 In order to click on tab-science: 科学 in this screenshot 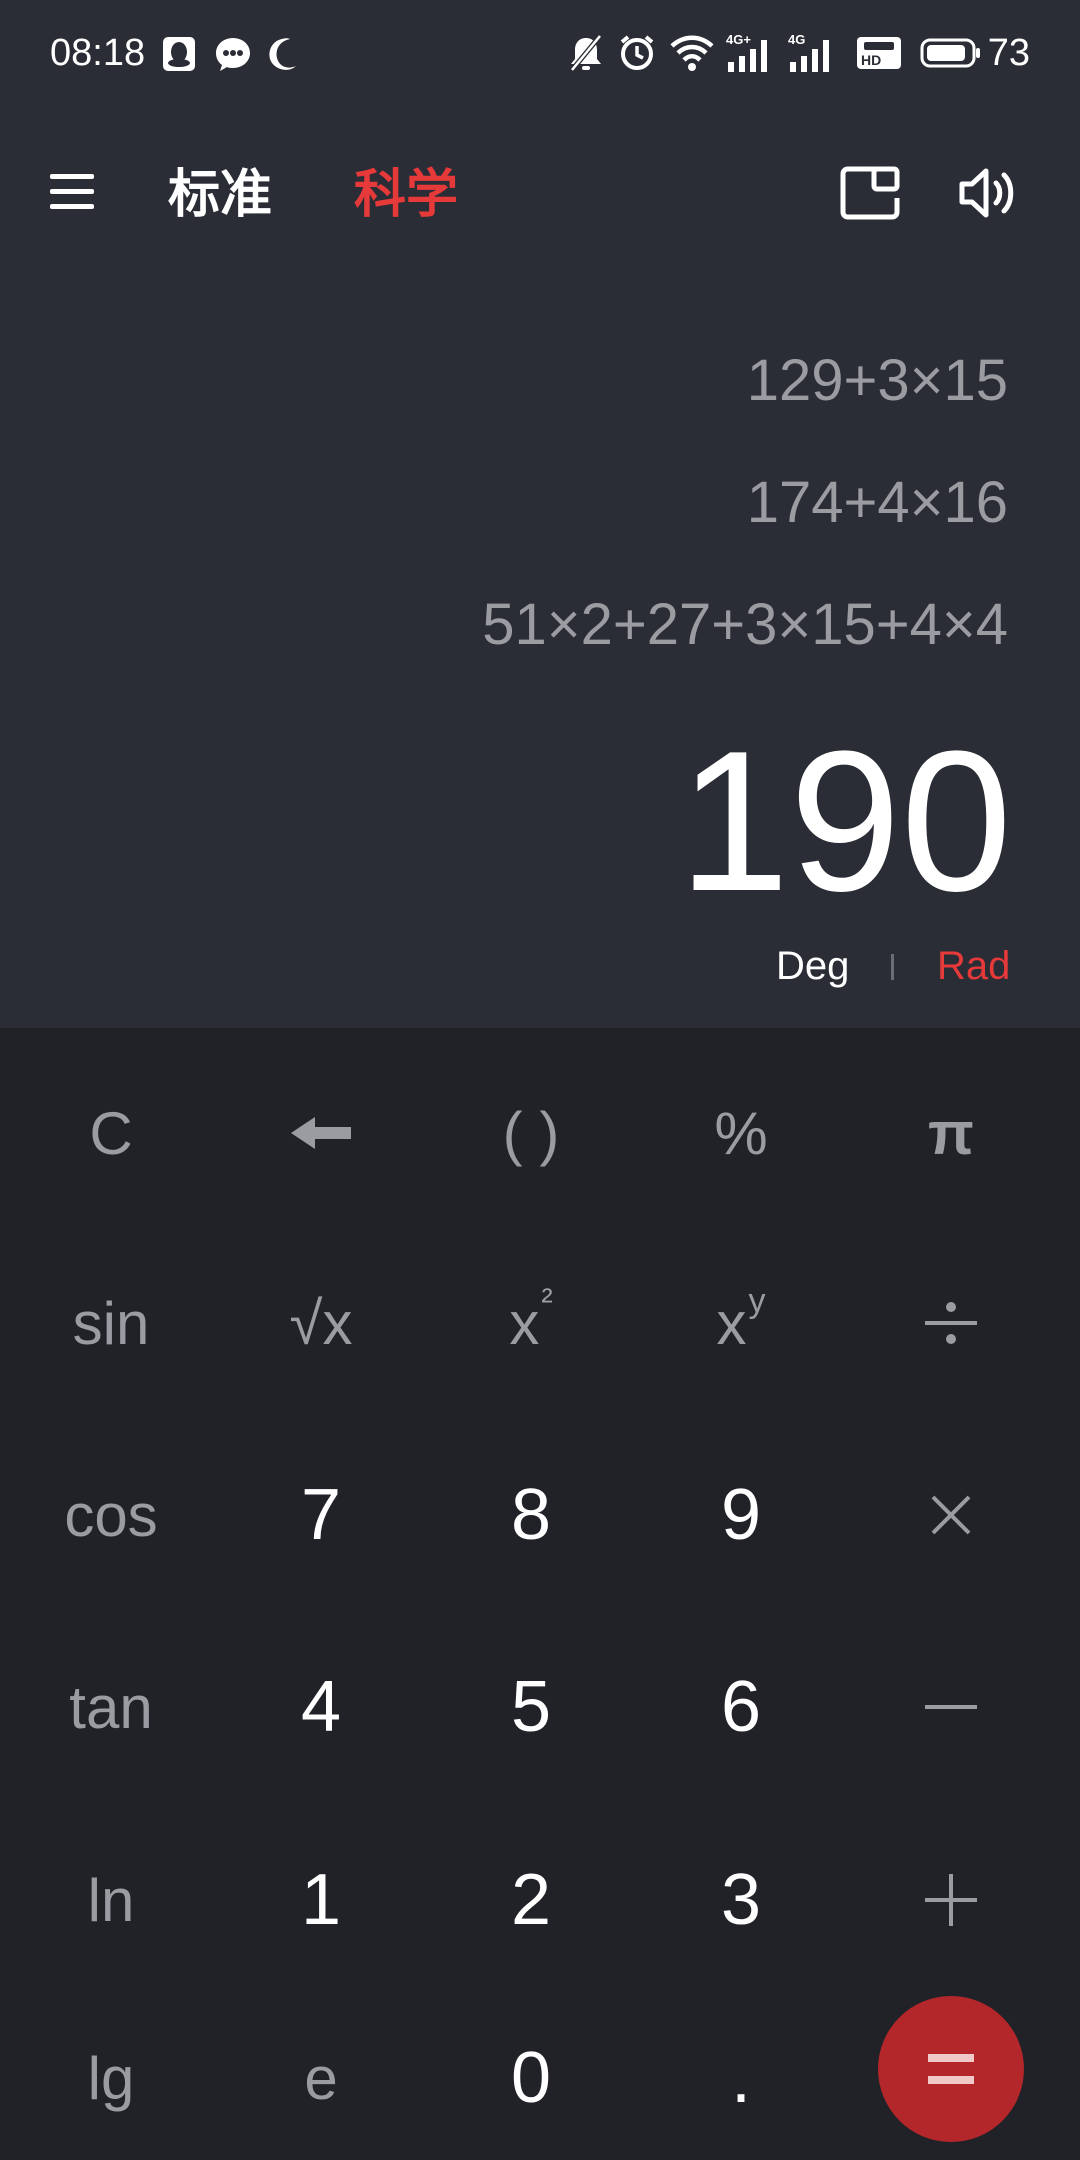, I will do `click(406, 195)`.